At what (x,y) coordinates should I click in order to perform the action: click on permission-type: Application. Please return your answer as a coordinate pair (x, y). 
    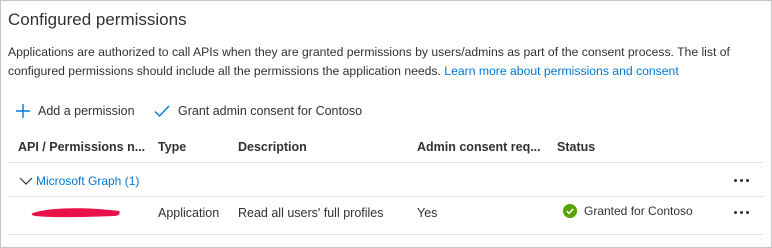
    Looking at the image, I should click on (189, 213).